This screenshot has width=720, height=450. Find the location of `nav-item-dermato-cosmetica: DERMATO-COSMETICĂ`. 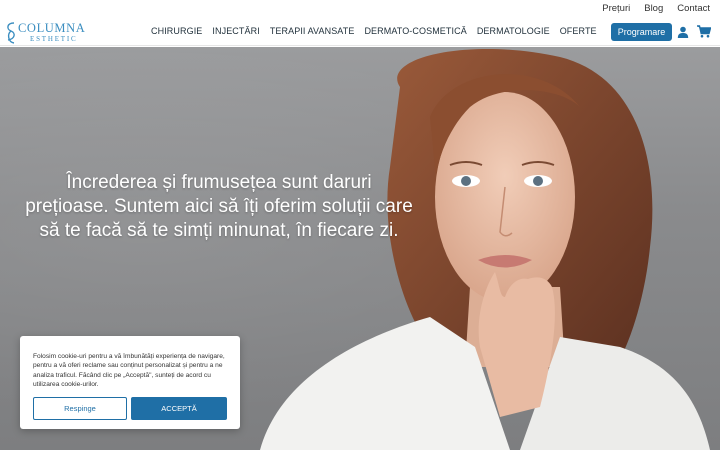

nav-item-dermato-cosmetica: DERMATO-COSMETICĂ is located at coordinates (415, 31).